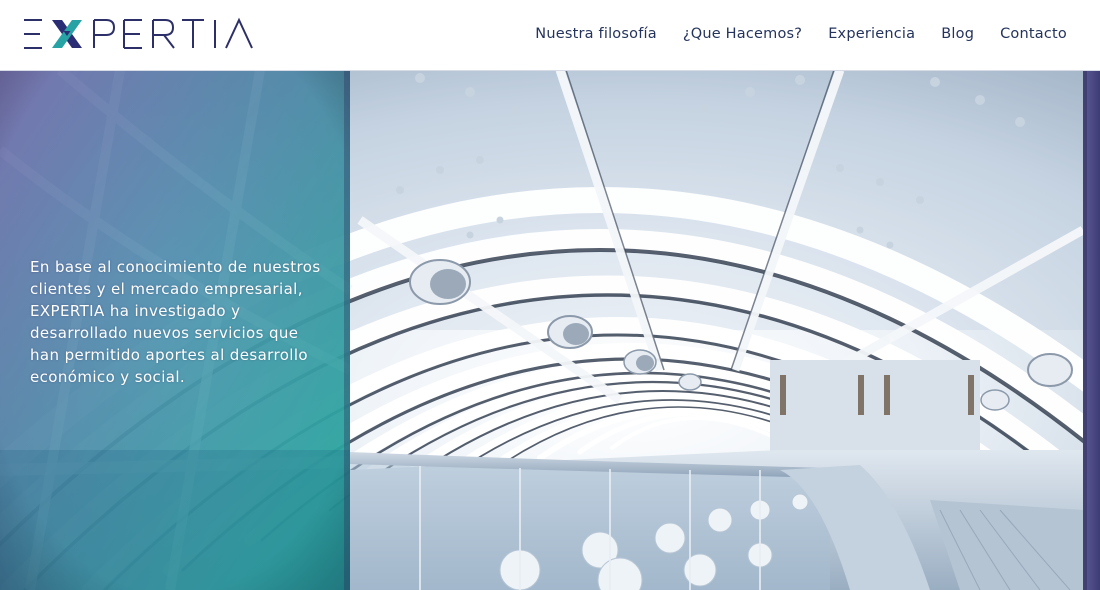 The image size is (1100, 590). I want to click on nav-experiencia: Experiencia, so click(871, 34).